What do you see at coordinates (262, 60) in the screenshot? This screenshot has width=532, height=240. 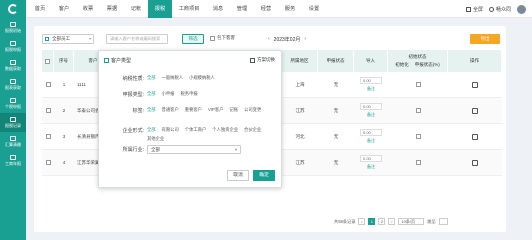 I see `scheme-switch-button: 方案切换` at bounding box center [262, 60].